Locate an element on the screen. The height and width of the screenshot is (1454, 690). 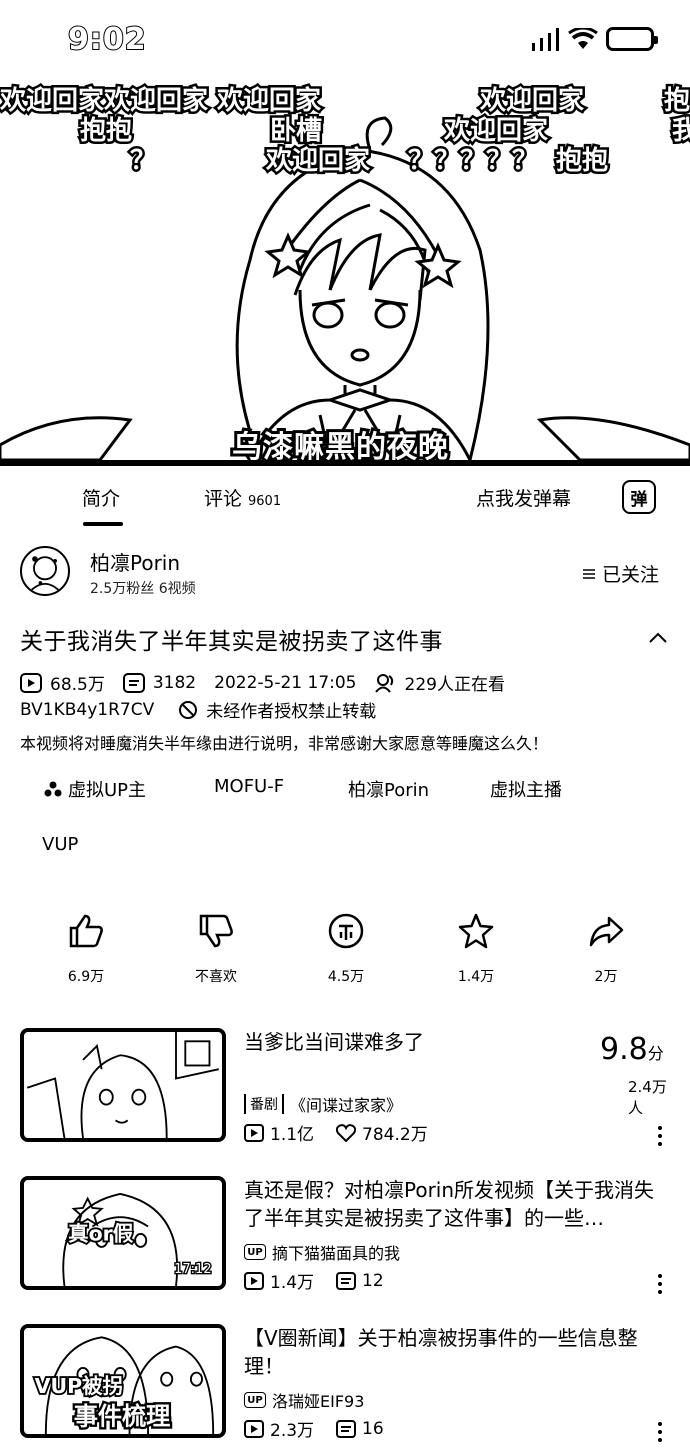
danmaku-toggle-button: 弹 is located at coordinates (639, 497).